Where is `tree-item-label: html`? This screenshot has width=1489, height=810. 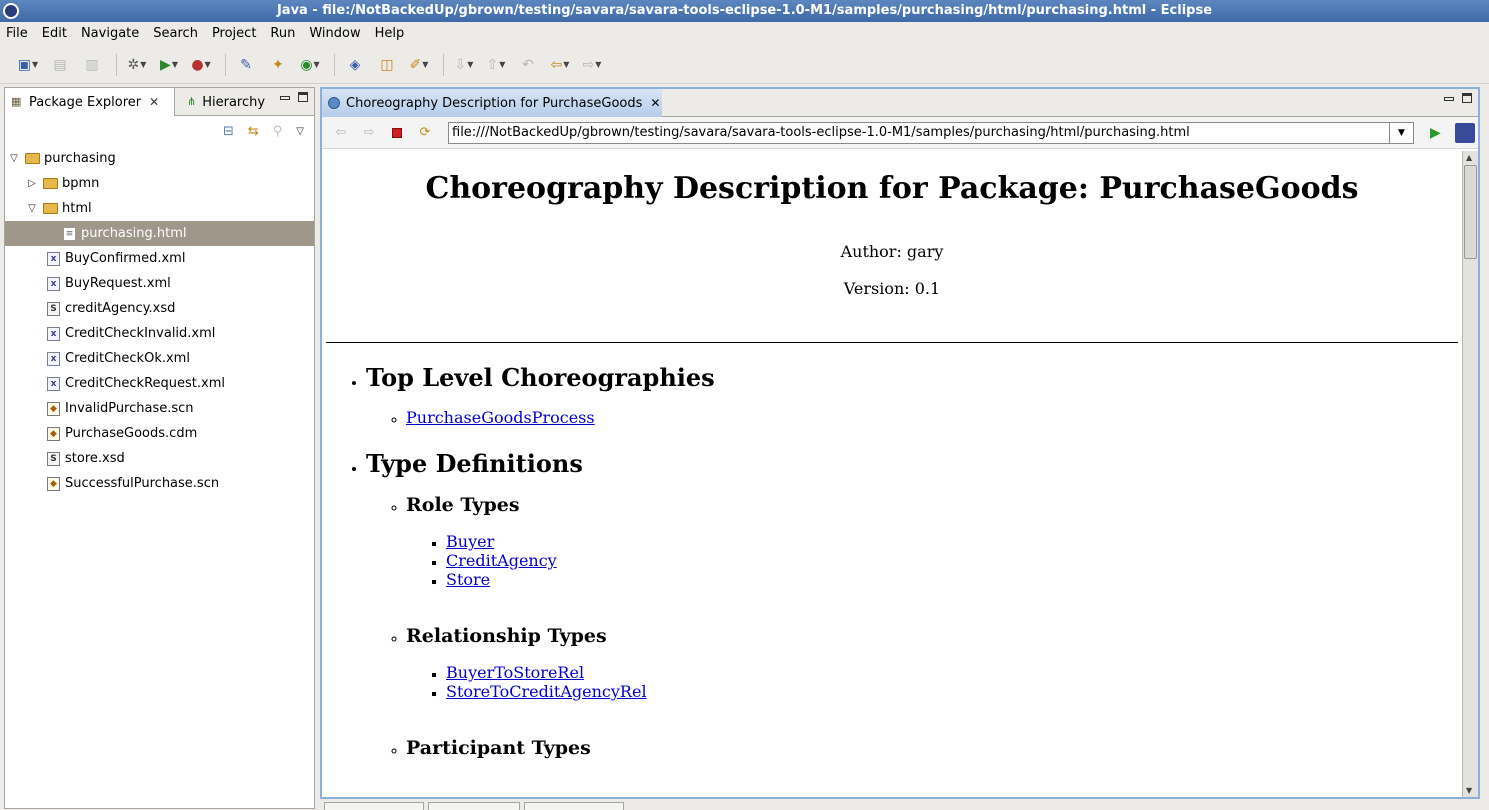 tree-item-label: html is located at coordinates (77, 208).